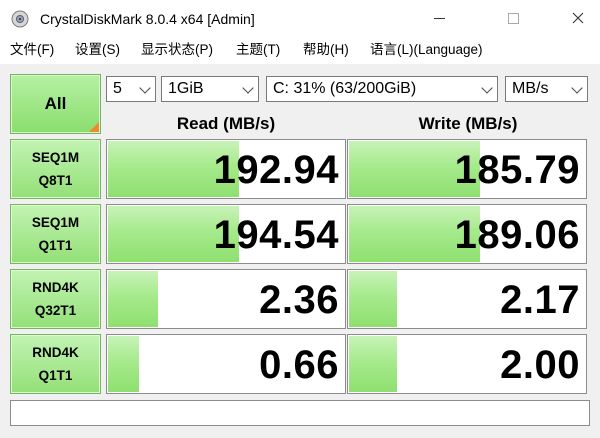 The image size is (600, 438). What do you see at coordinates (258, 50) in the screenshot?
I see `menu-theme: 主题(T)` at bounding box center [258, 50].